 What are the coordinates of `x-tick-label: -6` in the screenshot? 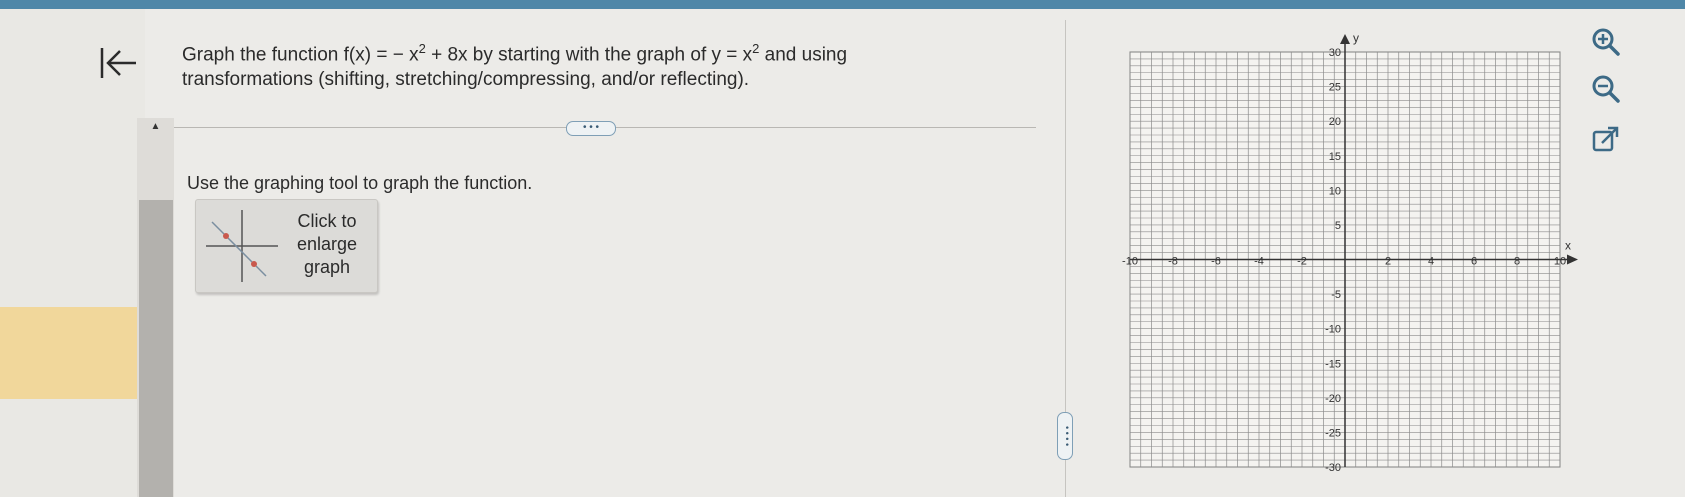 It's located at (1216, 262).